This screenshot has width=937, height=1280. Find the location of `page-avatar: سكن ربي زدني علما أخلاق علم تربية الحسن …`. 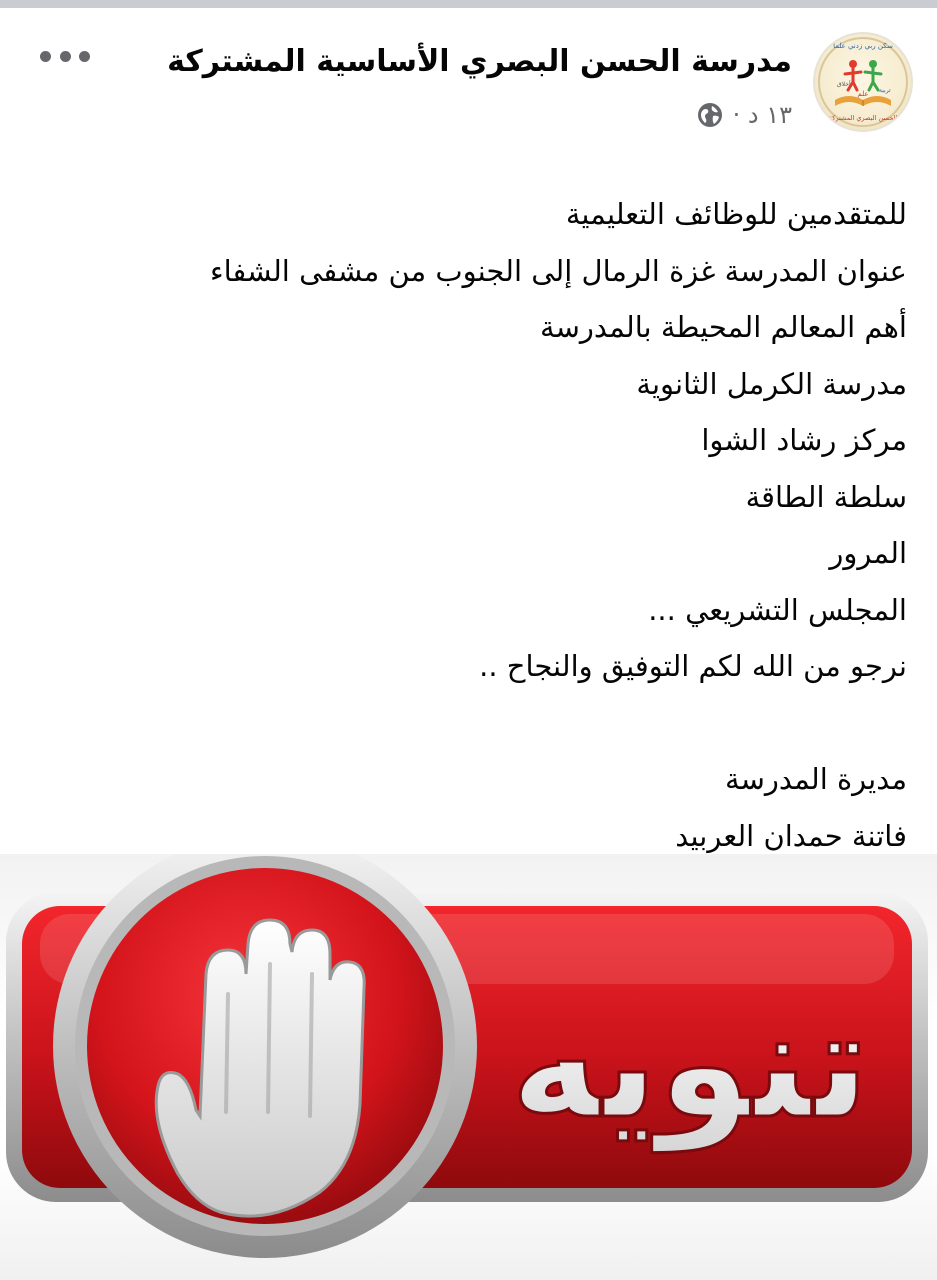

page-avatar: سكن ربي زدني علما أخلاق علم تربية الحسن … is located at coordinates (863, 82).